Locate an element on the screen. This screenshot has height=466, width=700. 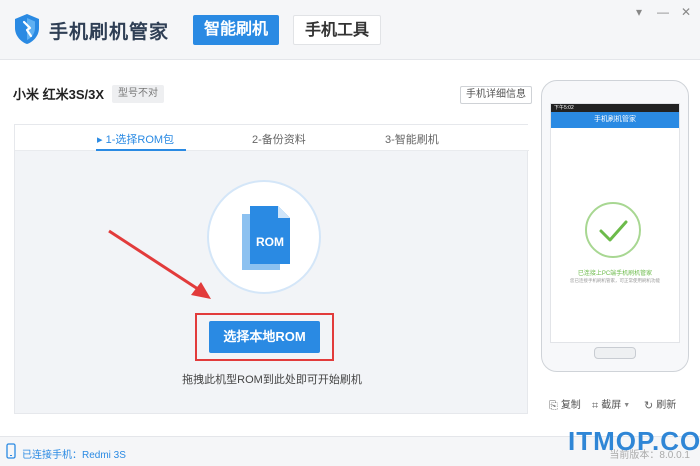
step-smart-flash: 3-智能刷机 is located at coordinates (412, 139).